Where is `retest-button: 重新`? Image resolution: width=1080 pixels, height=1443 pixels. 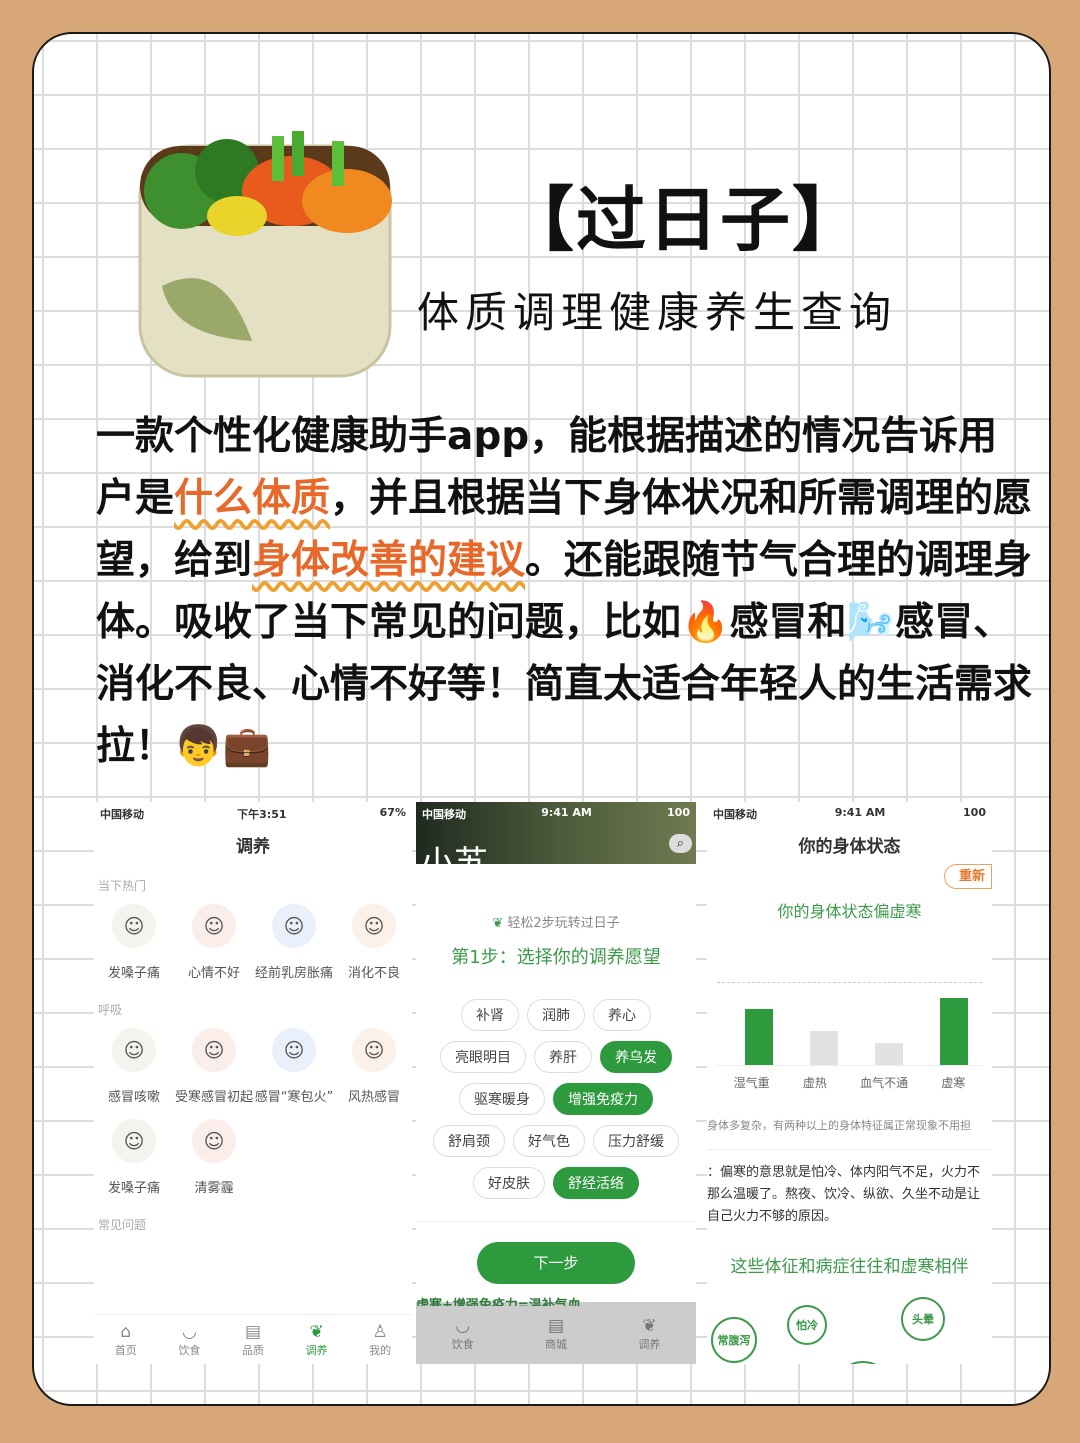
retest-button: 重新 is located at coordinates (967, 876).